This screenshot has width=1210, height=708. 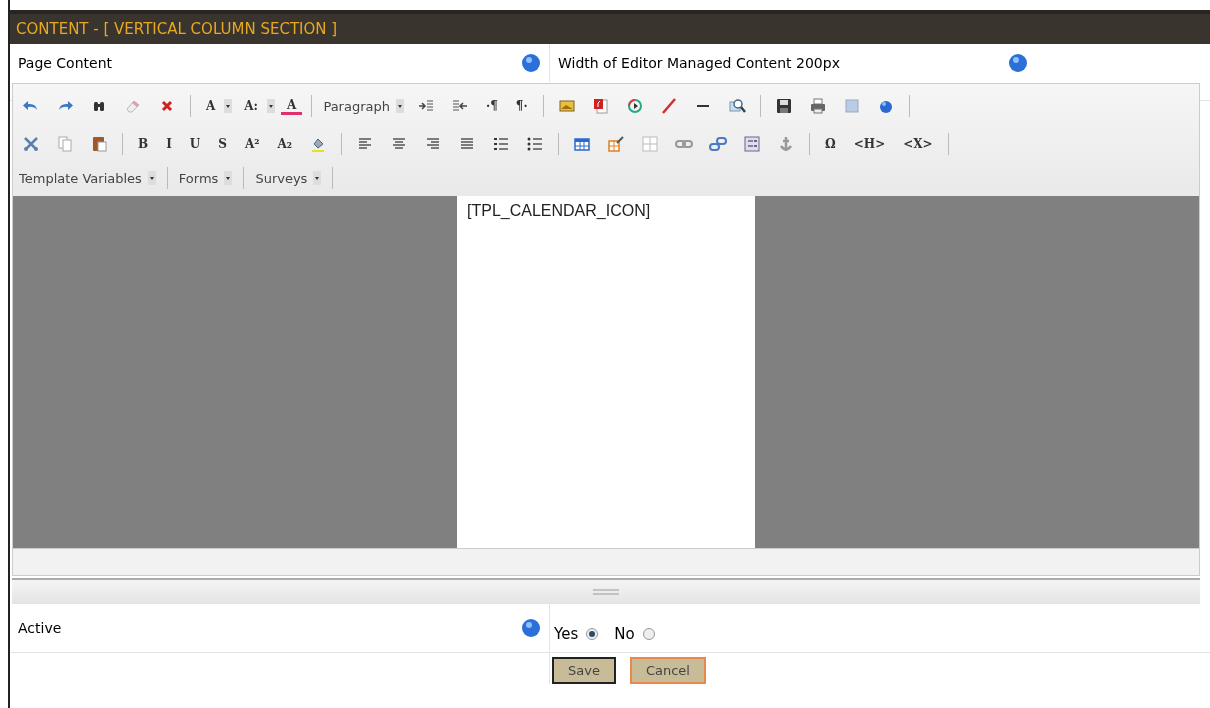 What do you see at coordinates (606, 372) in the screenshot?
I see `editor-page: [TPL_CALENDAR_ICON]` at bounding box center [606, 372].